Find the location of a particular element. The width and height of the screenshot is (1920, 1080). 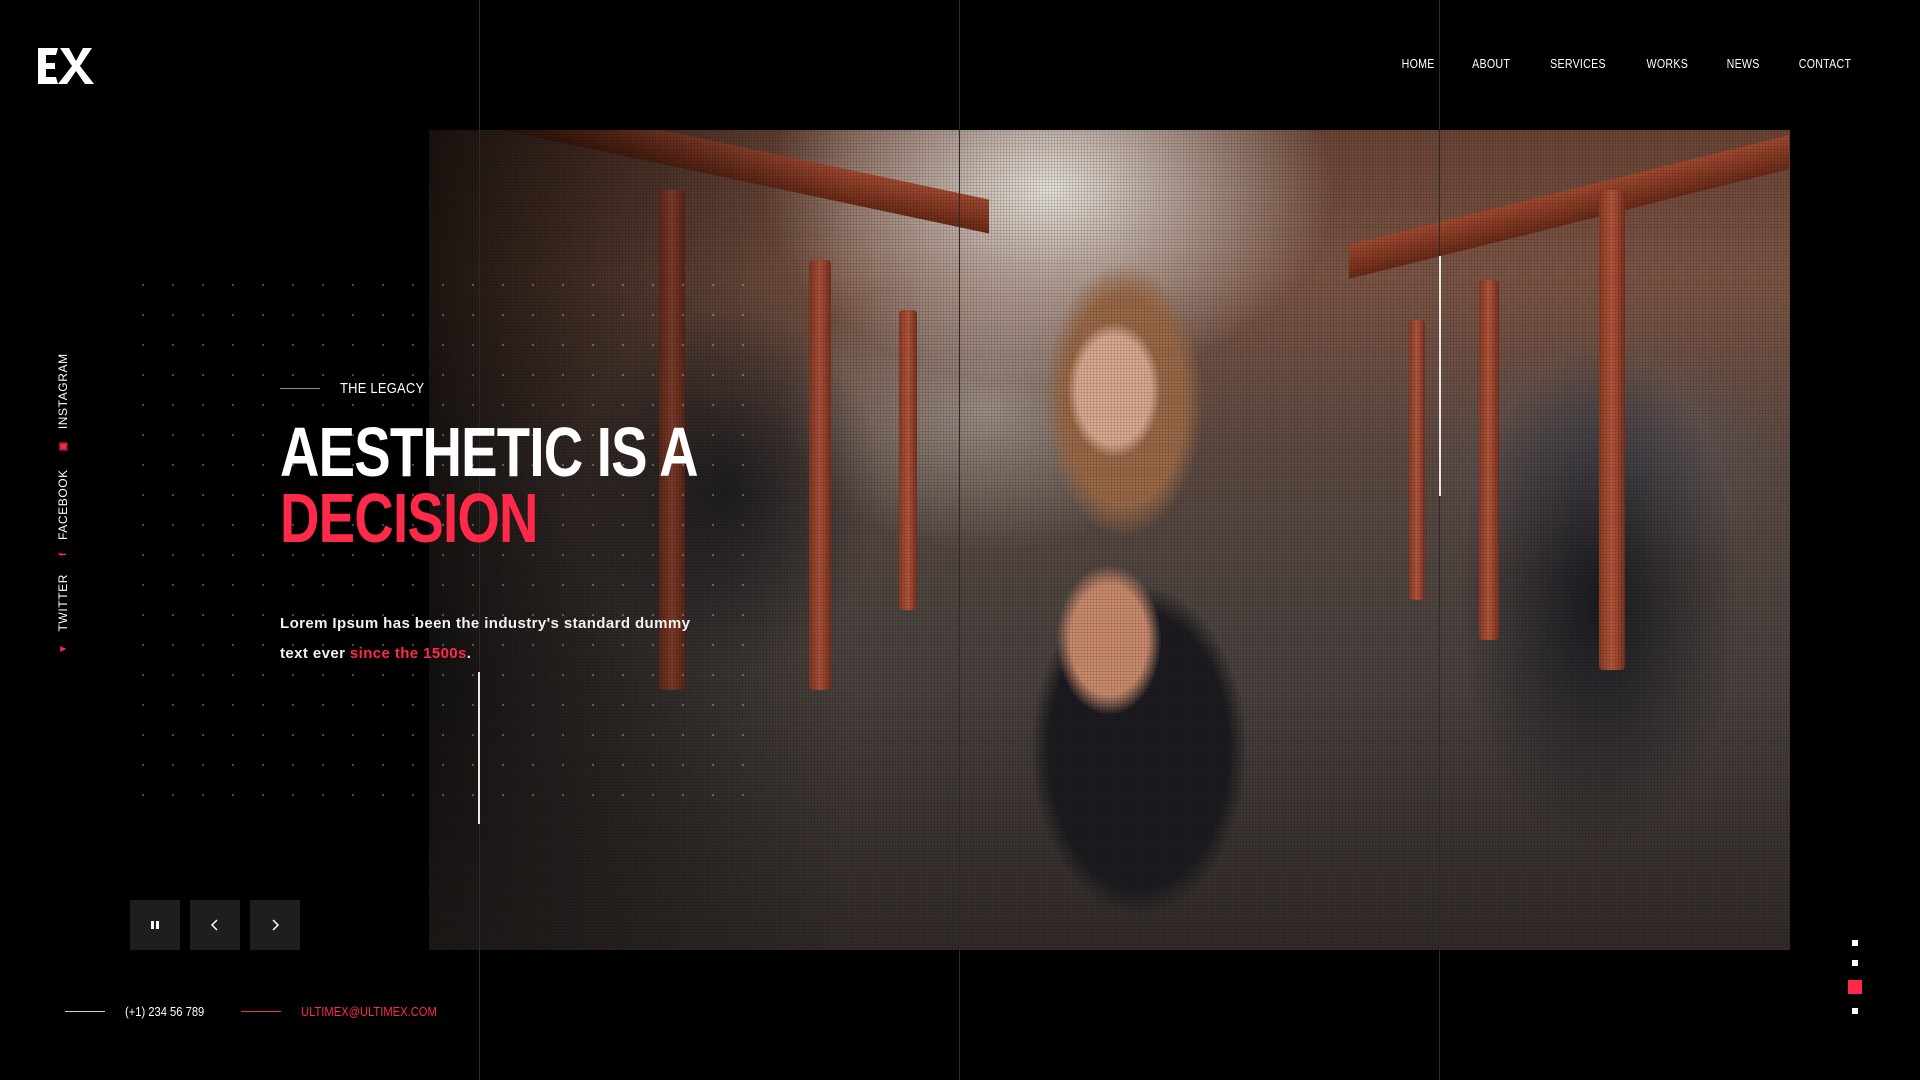

nav-services: SERVICES is located at coordinates (1578, 63).